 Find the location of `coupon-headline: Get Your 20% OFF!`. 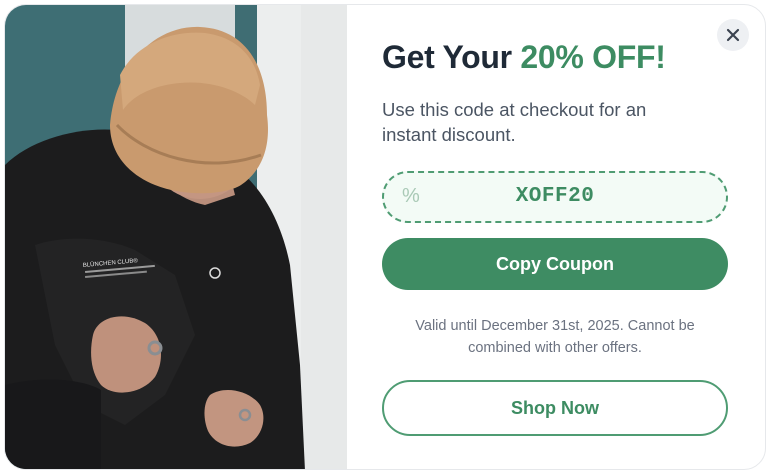

coupon-headline: Get Your 20% OFF! is located at coordinates (557, 57).